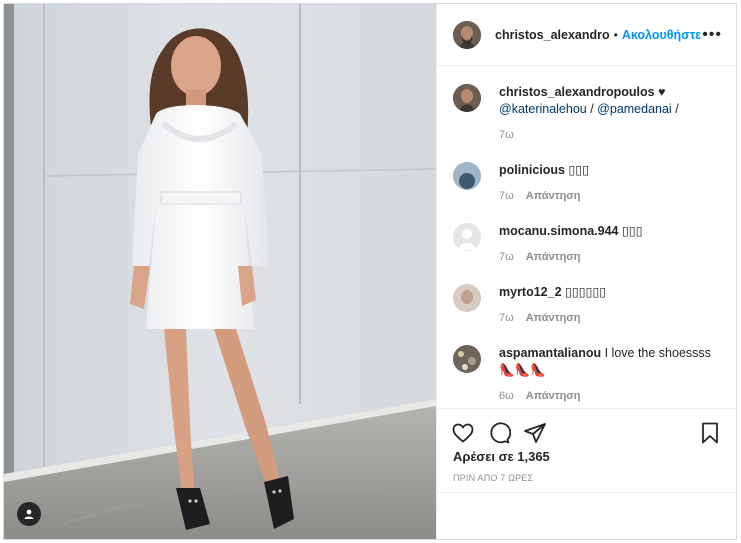  What do you see at coordinates (530, 292) in the screenshot?
I see `commenter-username: myrto12_2` at bounding box center [530, 292].